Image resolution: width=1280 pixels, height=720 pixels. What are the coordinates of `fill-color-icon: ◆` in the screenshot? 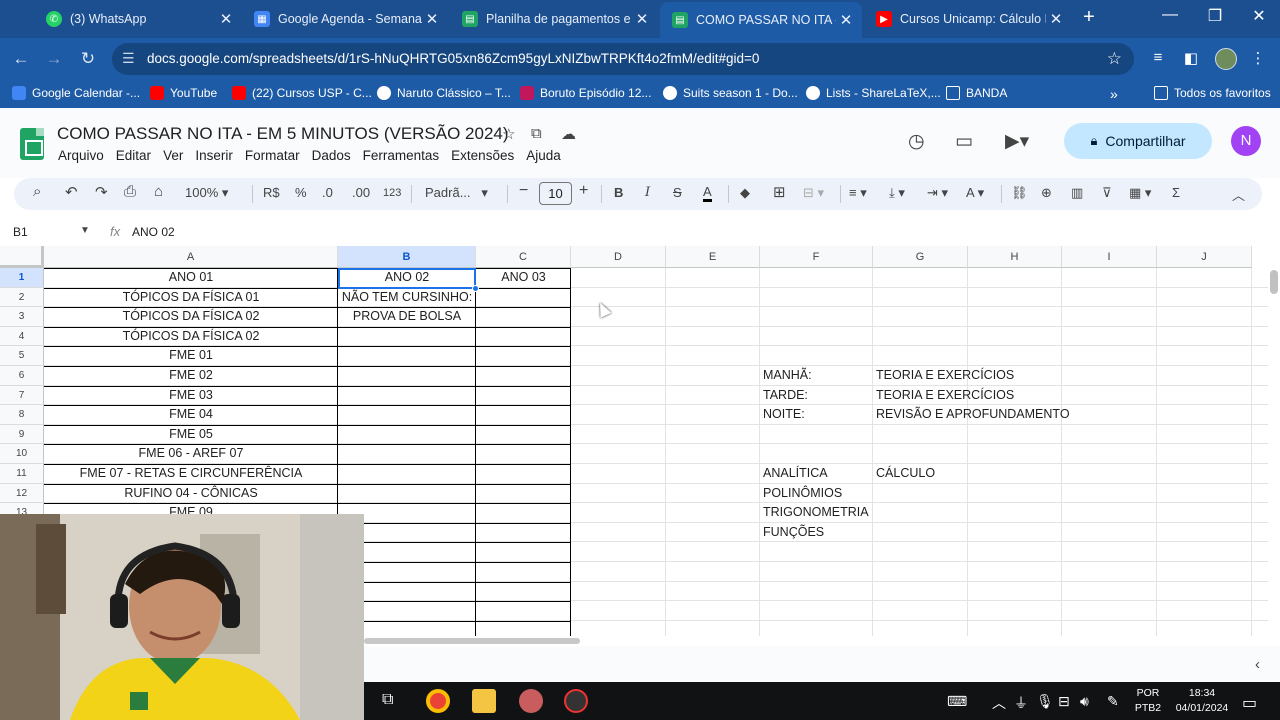 It's located at (745, 193).